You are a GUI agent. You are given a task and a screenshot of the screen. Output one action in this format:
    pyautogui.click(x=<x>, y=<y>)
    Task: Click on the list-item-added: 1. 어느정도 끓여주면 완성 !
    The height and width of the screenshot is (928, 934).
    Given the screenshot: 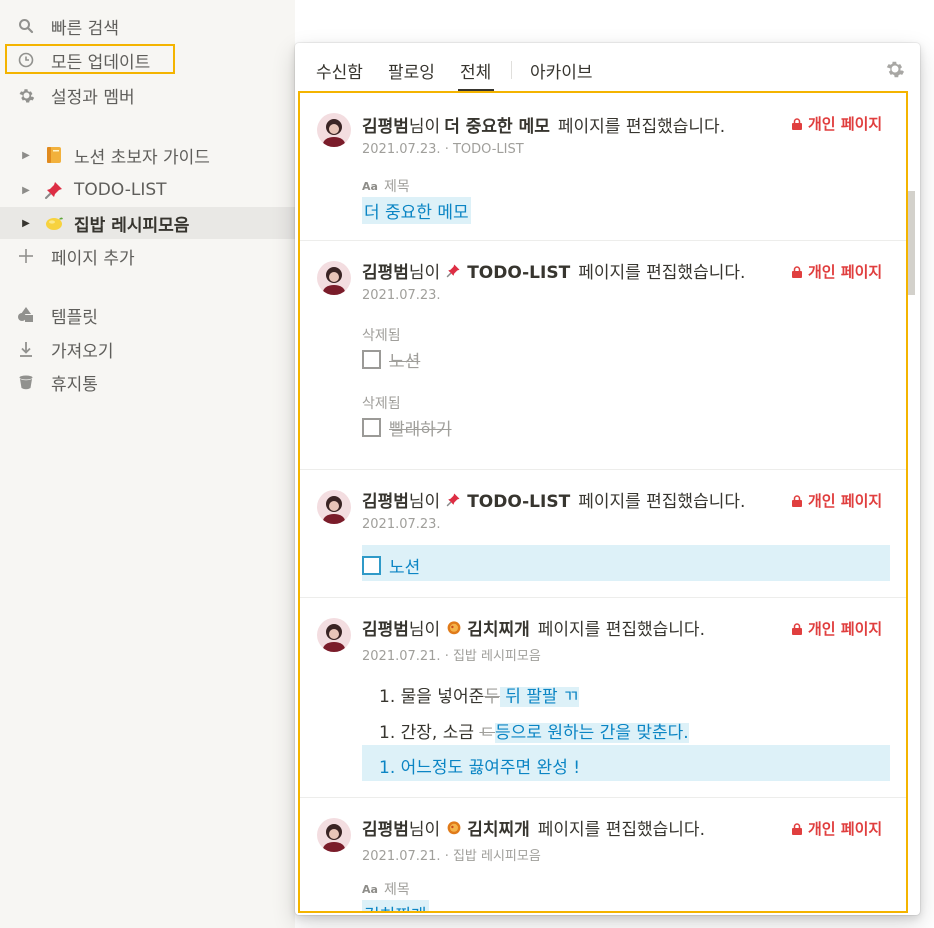 What is the action you would take?
    pyautogui.click(x=626, y=763)
    